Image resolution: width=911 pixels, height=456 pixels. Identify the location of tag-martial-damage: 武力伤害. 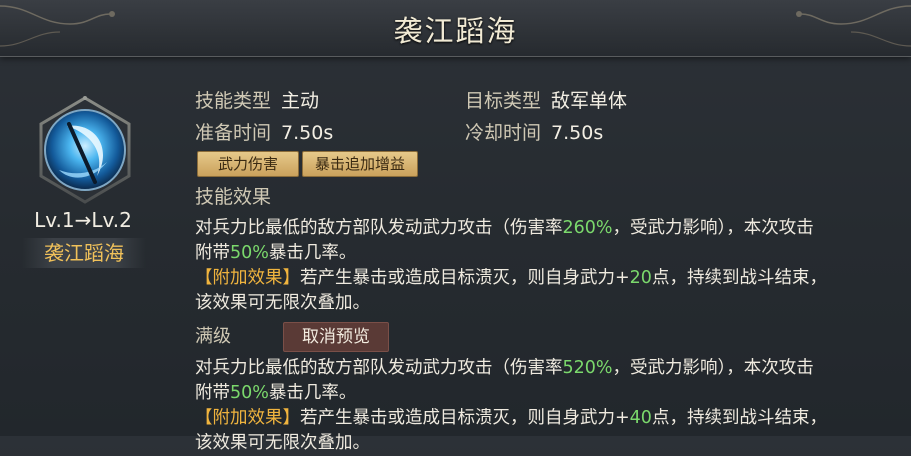
(248, 164).